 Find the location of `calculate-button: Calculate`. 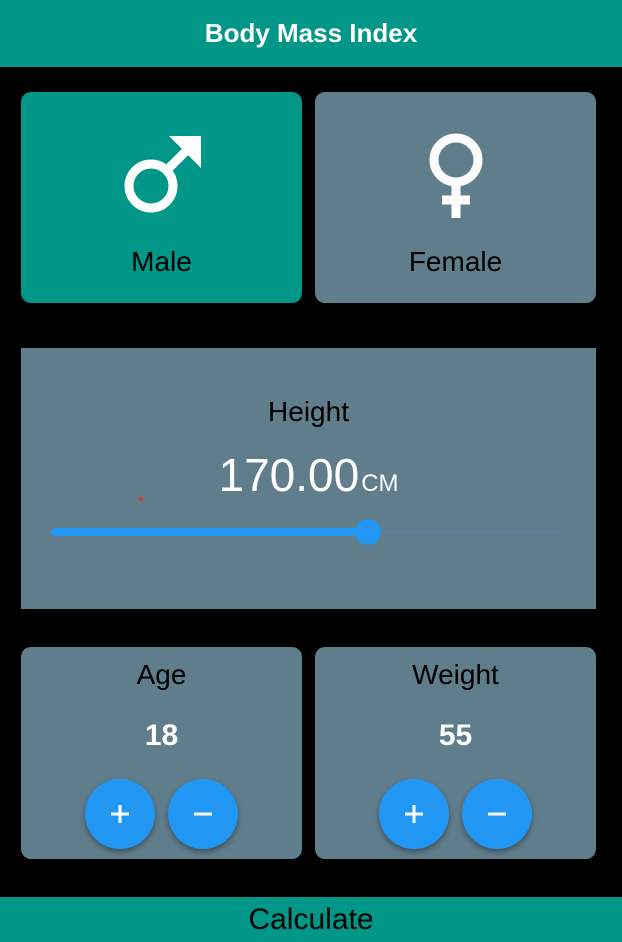

calculate-button: Calculate is located at coordinates (311, 919).